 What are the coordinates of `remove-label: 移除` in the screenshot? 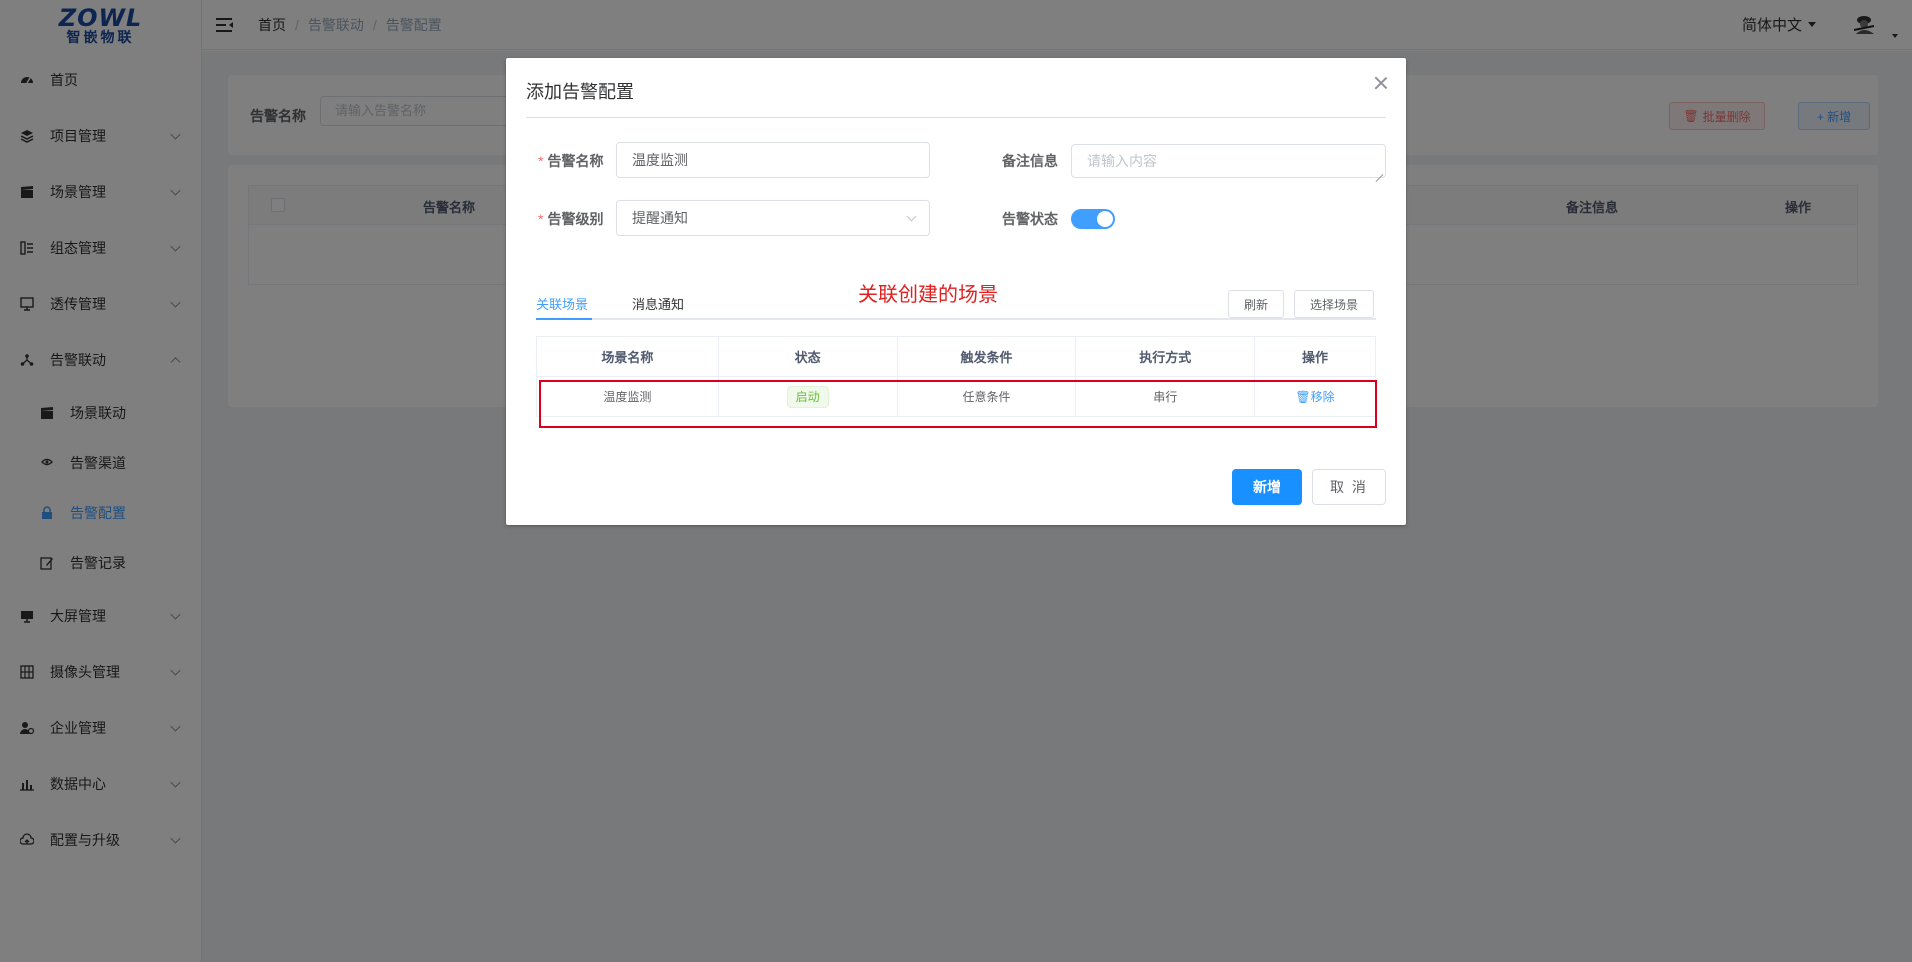 It's located at (1322, 397).